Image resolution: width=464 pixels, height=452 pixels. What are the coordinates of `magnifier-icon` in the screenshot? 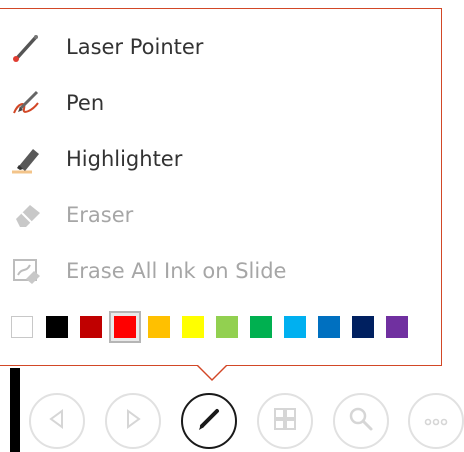 It's located at (361, 421).